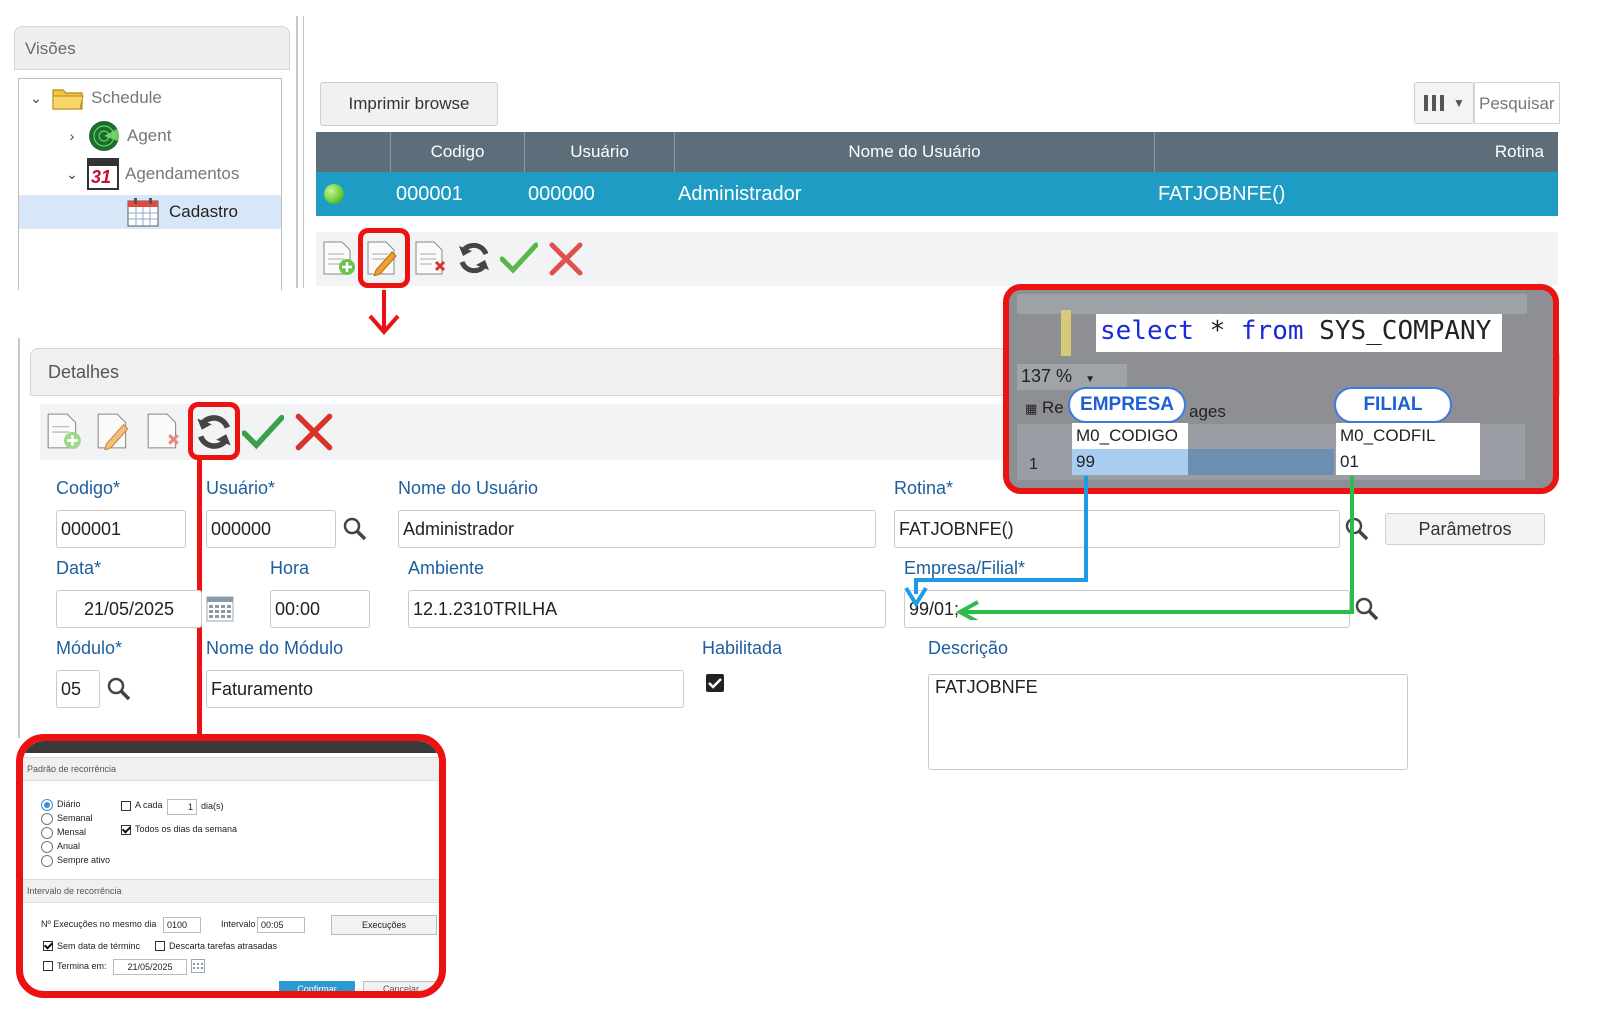  What do you see at coordinates (186, 829) in the screenshot?
I see `label-todos-dias: Todos os dias da semana` at bounding box center [186, 829].